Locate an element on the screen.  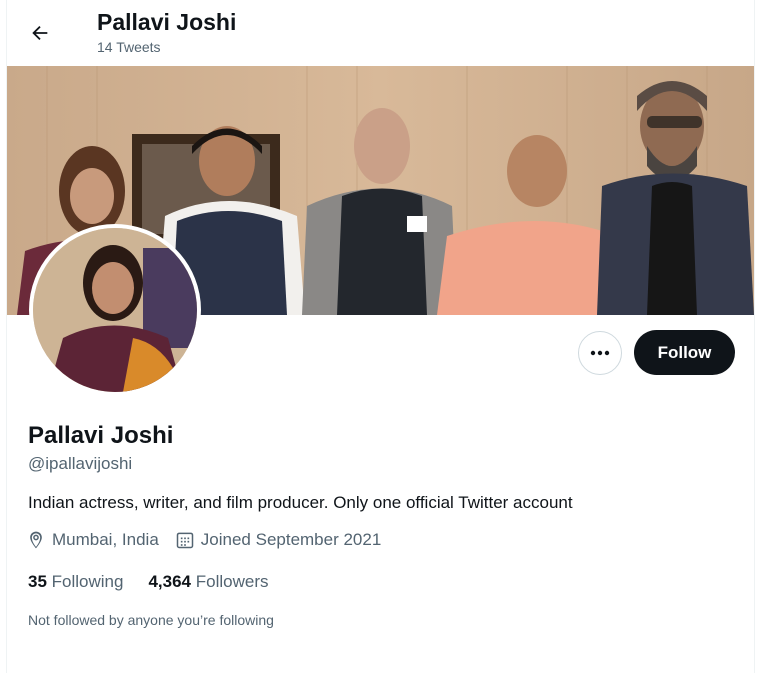
location-item: Mumbai, India is located at coordinates (92, 540).